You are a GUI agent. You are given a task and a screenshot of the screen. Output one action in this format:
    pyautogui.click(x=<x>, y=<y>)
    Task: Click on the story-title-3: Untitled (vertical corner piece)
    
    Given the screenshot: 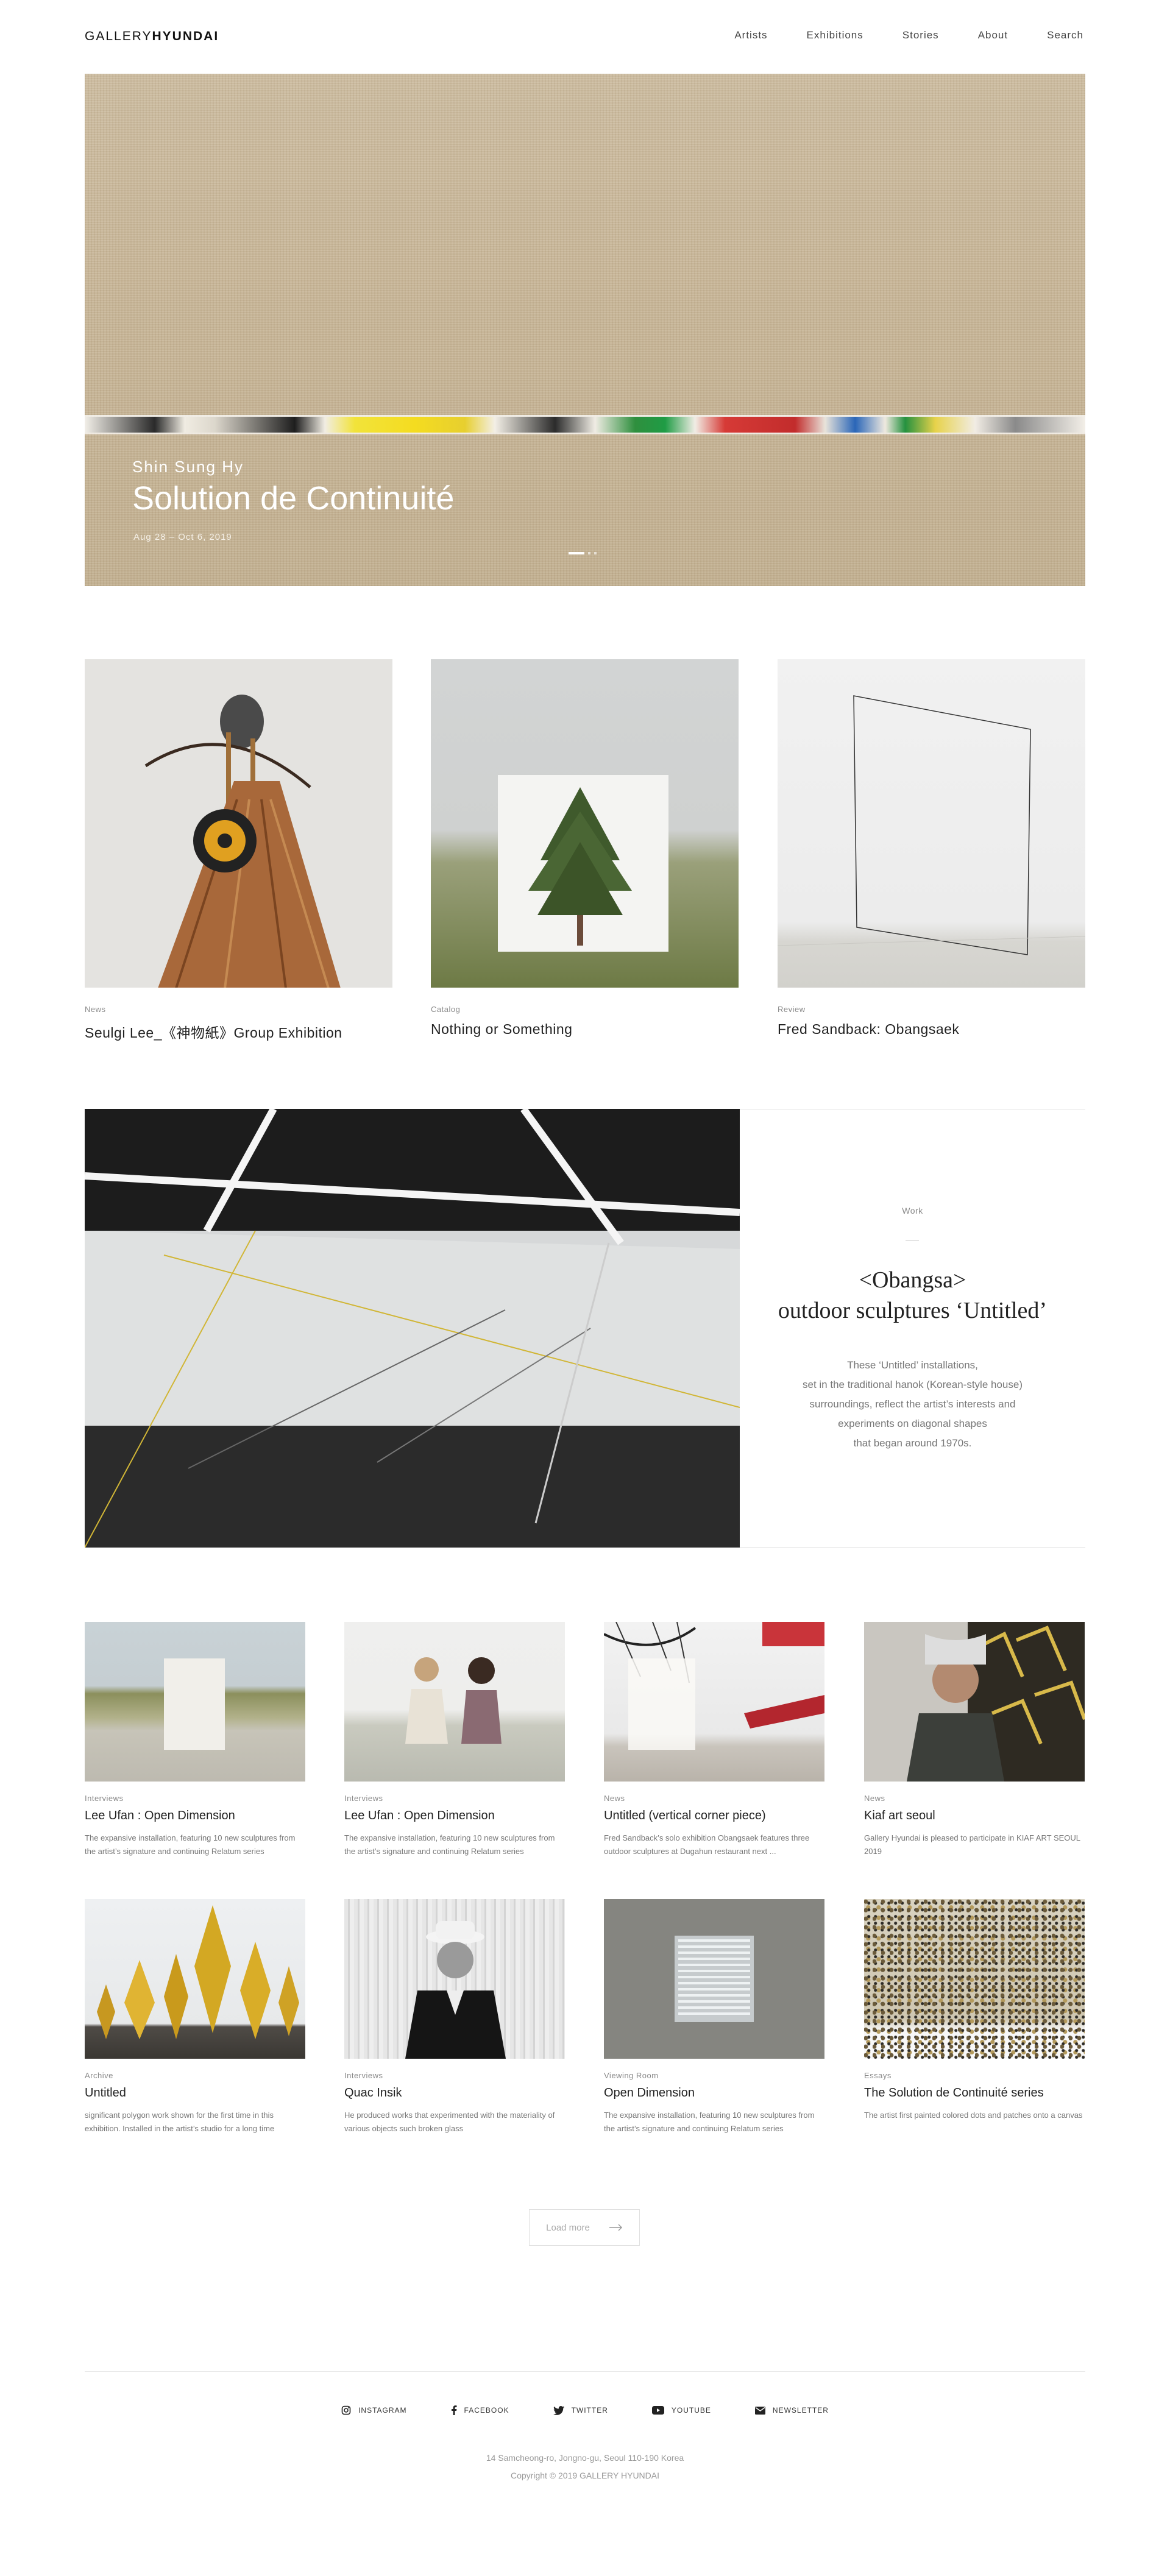 What is the action you would take?
    pyautogui.click(x=685, y=1815)
    